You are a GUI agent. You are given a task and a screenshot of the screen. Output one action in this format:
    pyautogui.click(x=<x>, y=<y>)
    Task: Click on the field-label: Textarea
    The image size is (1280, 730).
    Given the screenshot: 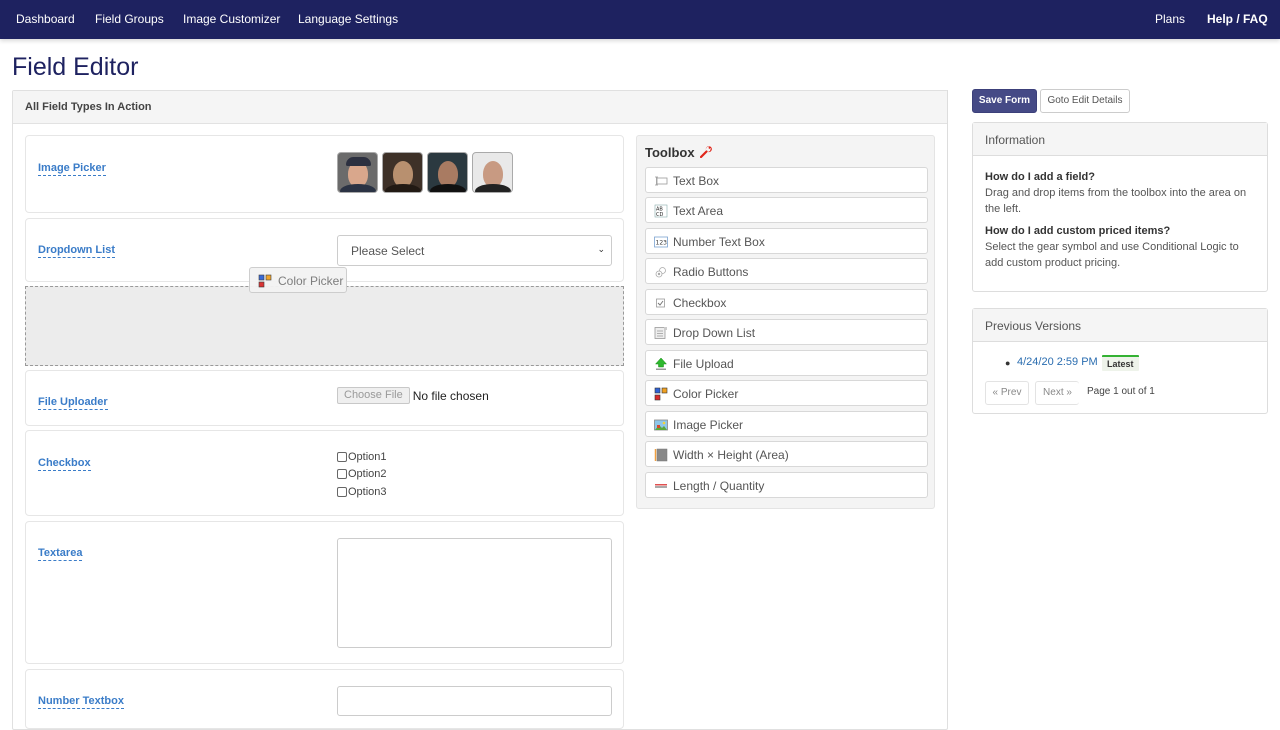 What is the action you would take?
    pyautogui.click(x=60, y=553)
    